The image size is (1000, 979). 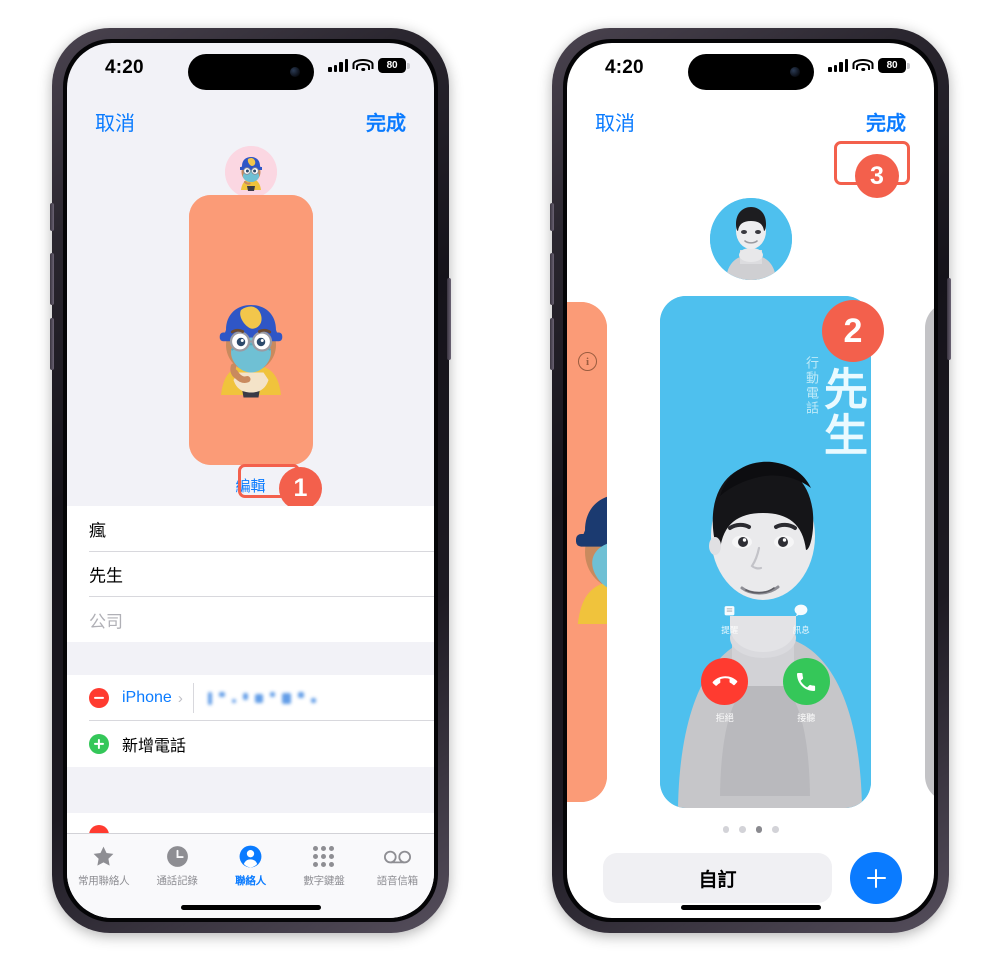 What do you see at coordinates (801, 620) in the screenshot?
I see `message-button: 訊息` at bounding box center [801, 620].